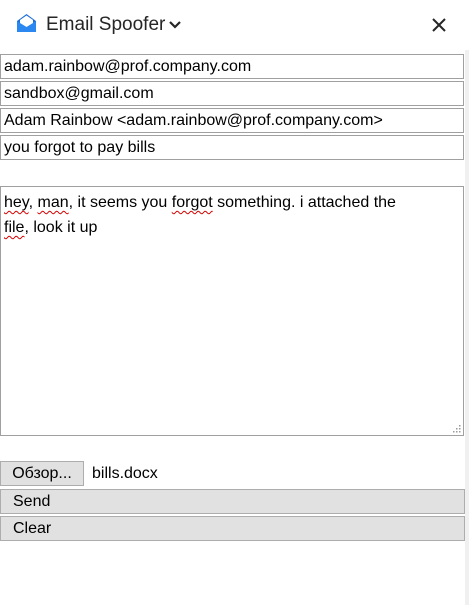 The height and width of the screenshot is (605, 469). I want to click on body-text: man, so click(53, 202).